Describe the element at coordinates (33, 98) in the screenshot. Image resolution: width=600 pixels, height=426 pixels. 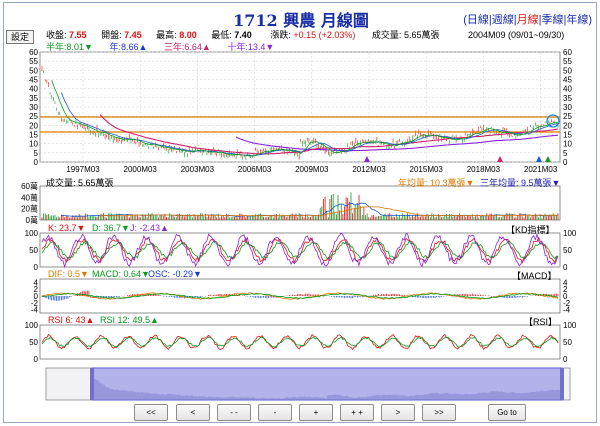
I see `price-tick-left: 35` at that location.